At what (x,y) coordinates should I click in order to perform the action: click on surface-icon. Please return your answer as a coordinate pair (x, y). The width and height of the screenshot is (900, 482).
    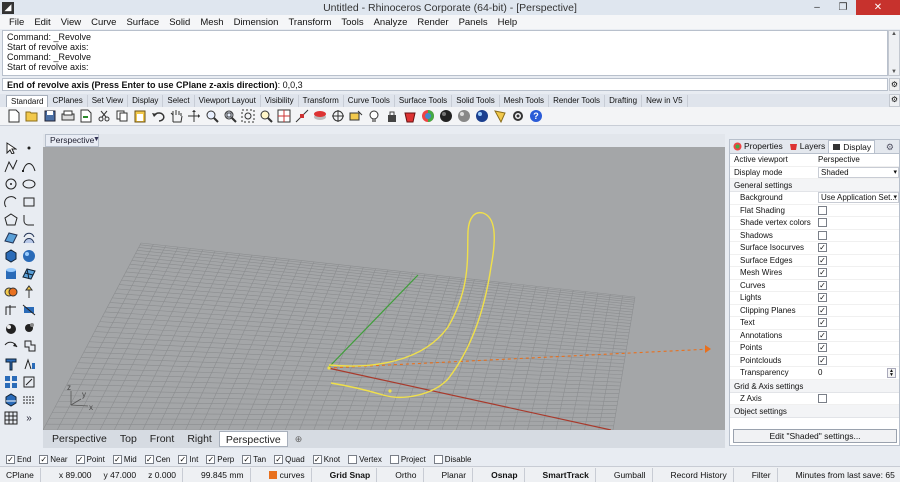
    Looking at the image, I should click on (11, 238).